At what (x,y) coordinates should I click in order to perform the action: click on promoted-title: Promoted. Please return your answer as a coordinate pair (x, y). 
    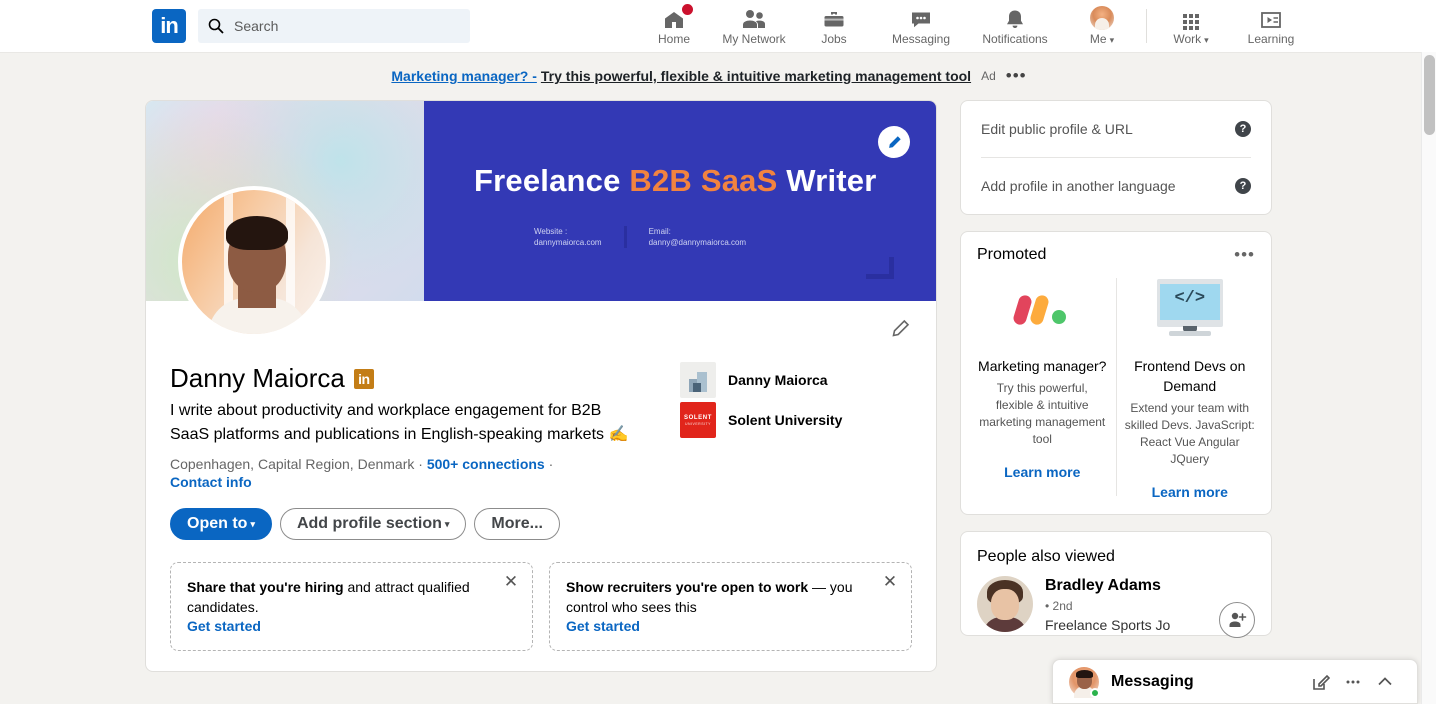
    Looking at the image, I should click on (1012, 254).